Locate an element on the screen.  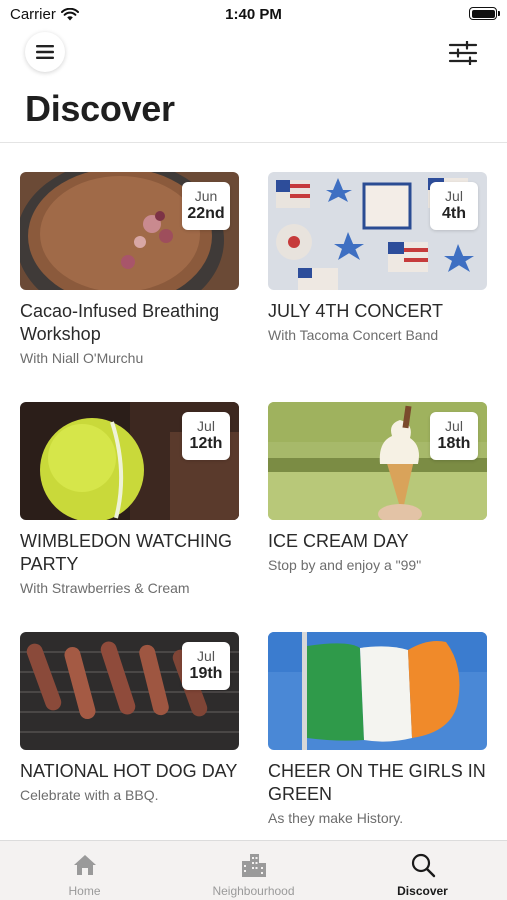
irish-flag-photo is located at coordinates (377, 691).